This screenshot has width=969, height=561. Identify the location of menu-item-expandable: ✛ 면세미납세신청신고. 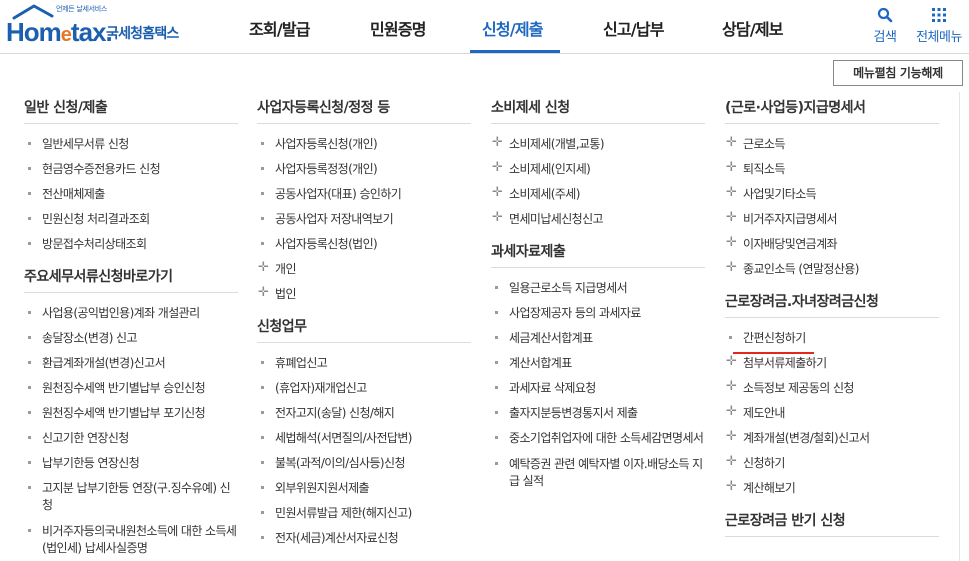
(598, 218).